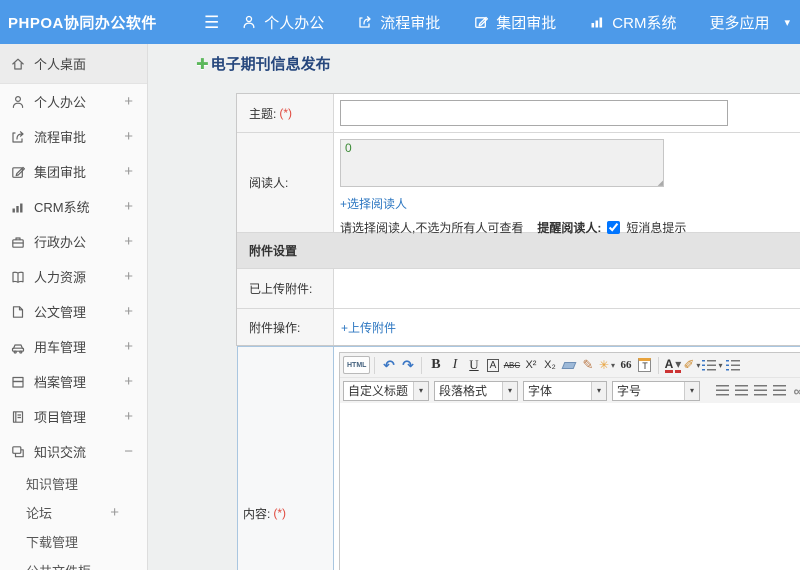 This screenshot has height=570, width=800. What do you see at coordinates (549, 365) in the screenshot?
I see `subscript-button: X₂` at bounding box center [549, 365].